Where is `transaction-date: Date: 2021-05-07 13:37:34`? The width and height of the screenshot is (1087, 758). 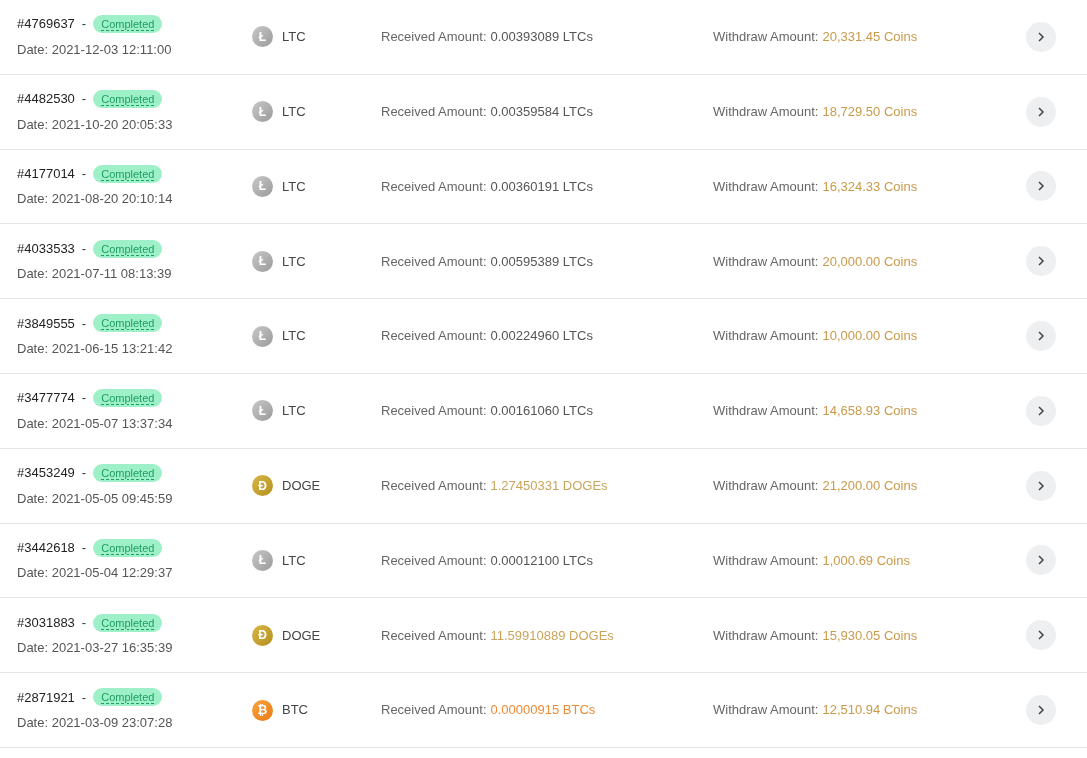
transaction-date: Date: 2021-05-07 13:37:34 is located at coordinates (95, 423).